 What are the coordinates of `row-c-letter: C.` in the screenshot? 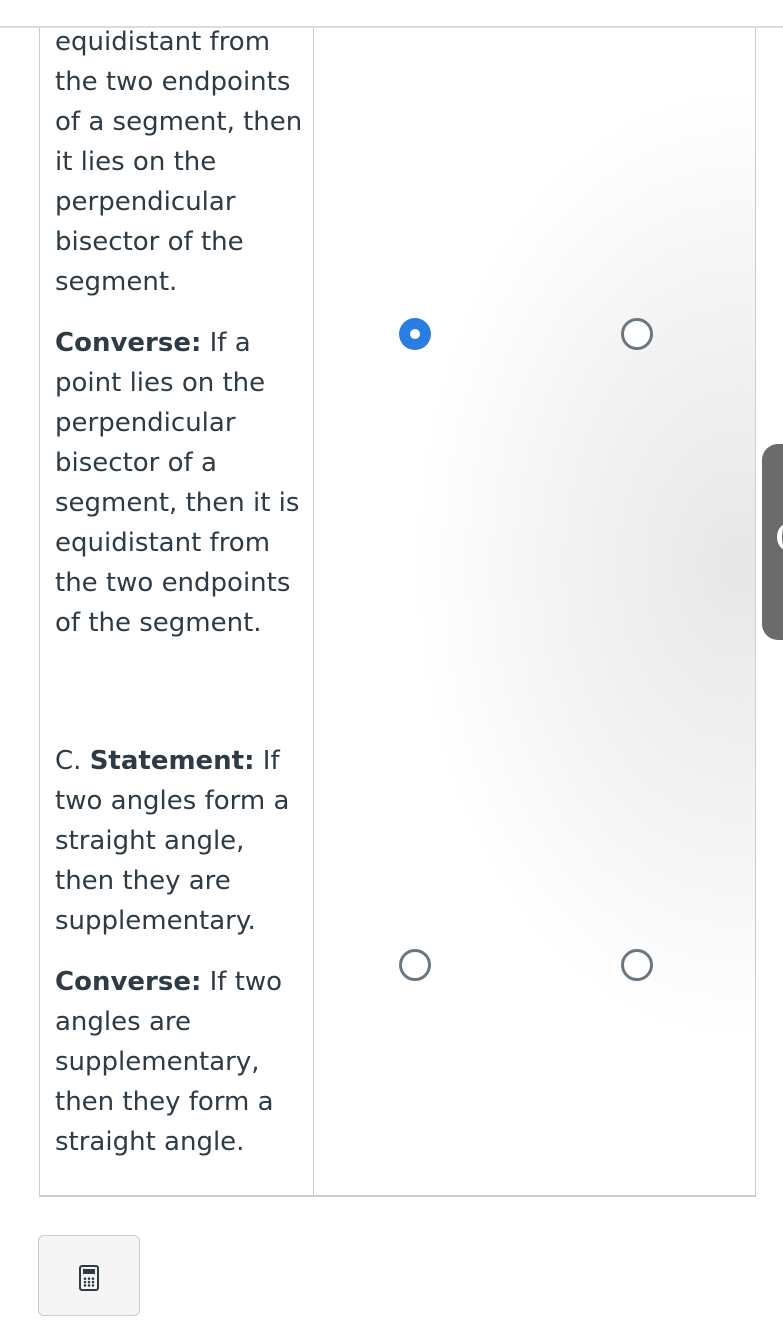 It's located at (72, 761).